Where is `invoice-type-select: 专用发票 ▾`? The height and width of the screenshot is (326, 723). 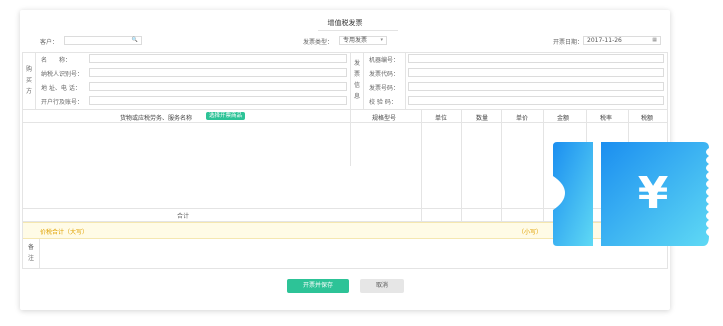 invoice-type-select: 专用发票 ▾ is located at coordinates (363, 40).